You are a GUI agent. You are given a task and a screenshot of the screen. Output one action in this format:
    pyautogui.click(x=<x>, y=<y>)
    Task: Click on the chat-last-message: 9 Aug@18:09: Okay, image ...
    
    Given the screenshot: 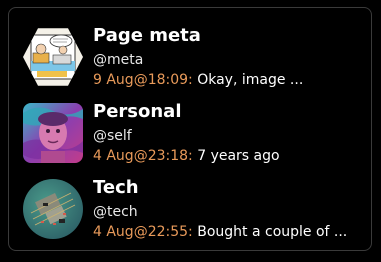 What is the action you would take?
    pyautogui.click(x=229, y=80)
    